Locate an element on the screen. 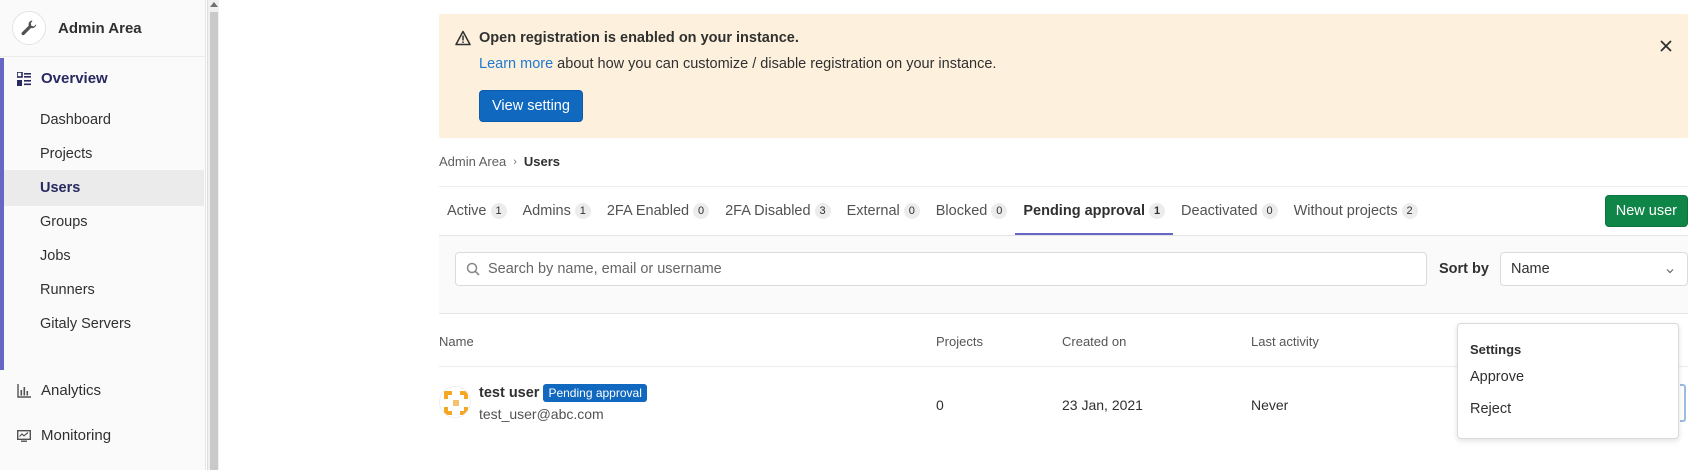 This screenshot has height=470, width=1708. tab-label: 2FA Enabled is located at coordinates (648, 211).